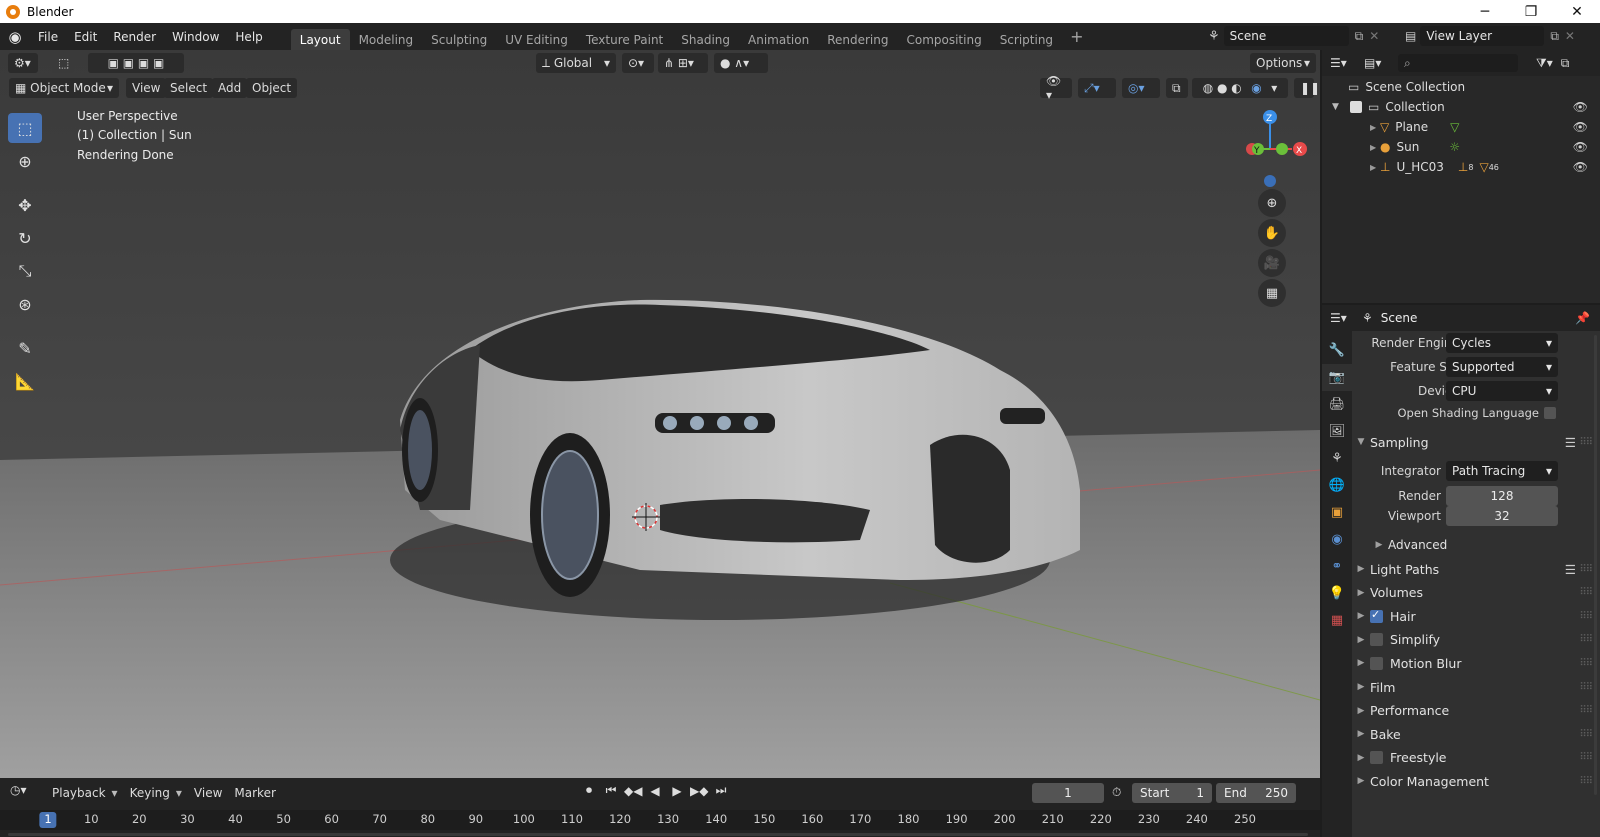 This screenshot has width=1600, height=837. What do you see at coordinates (1482, 36) in the screenshot?
I see `view-layer-field: View Layer` at bounding box center [1482, 36].